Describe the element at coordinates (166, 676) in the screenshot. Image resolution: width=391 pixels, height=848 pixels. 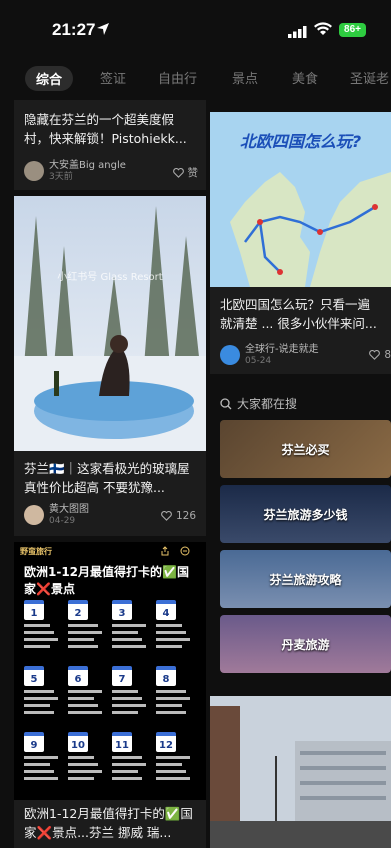
I see `month-number: 8` at that location.